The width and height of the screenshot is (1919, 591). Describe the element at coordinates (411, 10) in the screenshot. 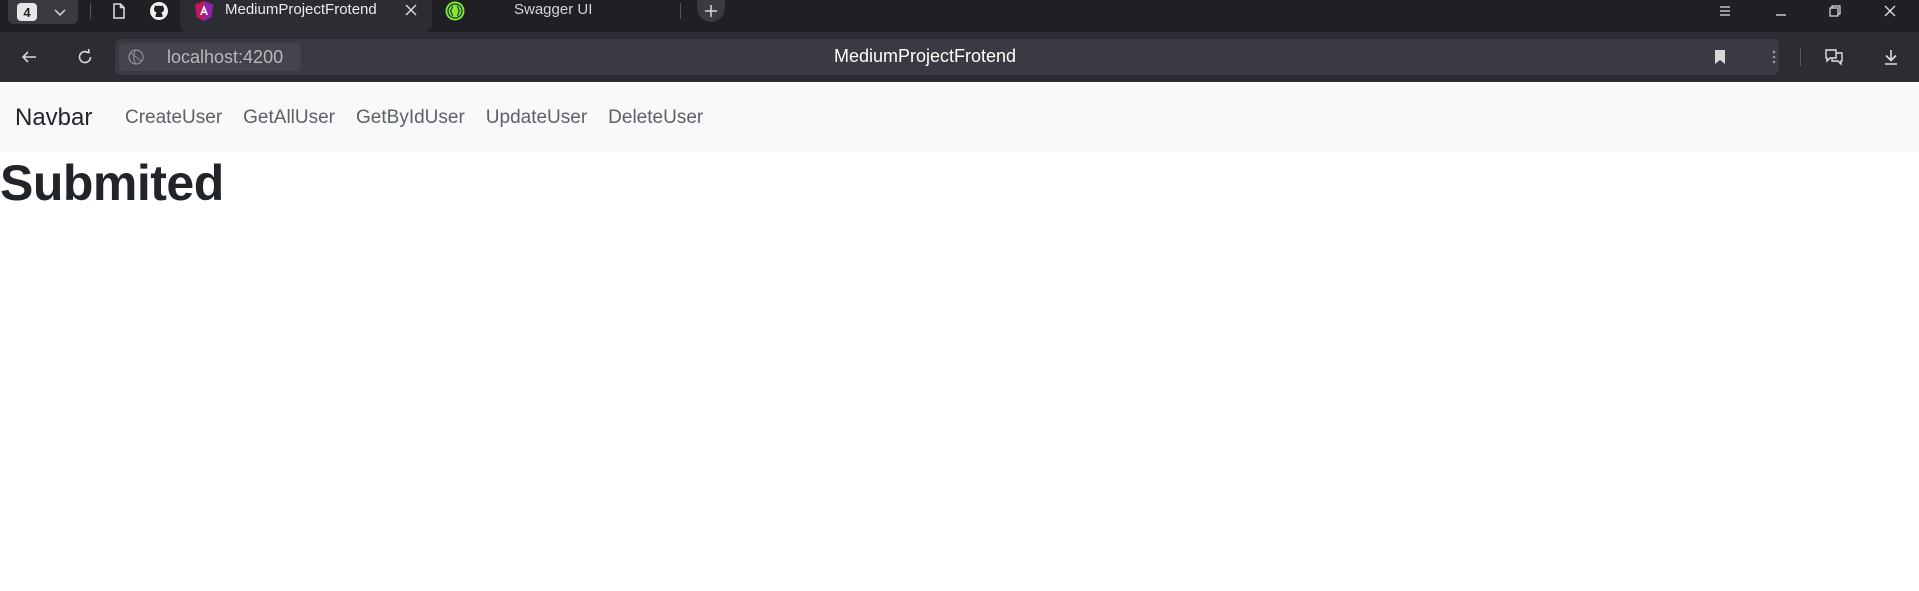

I see `close-tab-icon` at that location.